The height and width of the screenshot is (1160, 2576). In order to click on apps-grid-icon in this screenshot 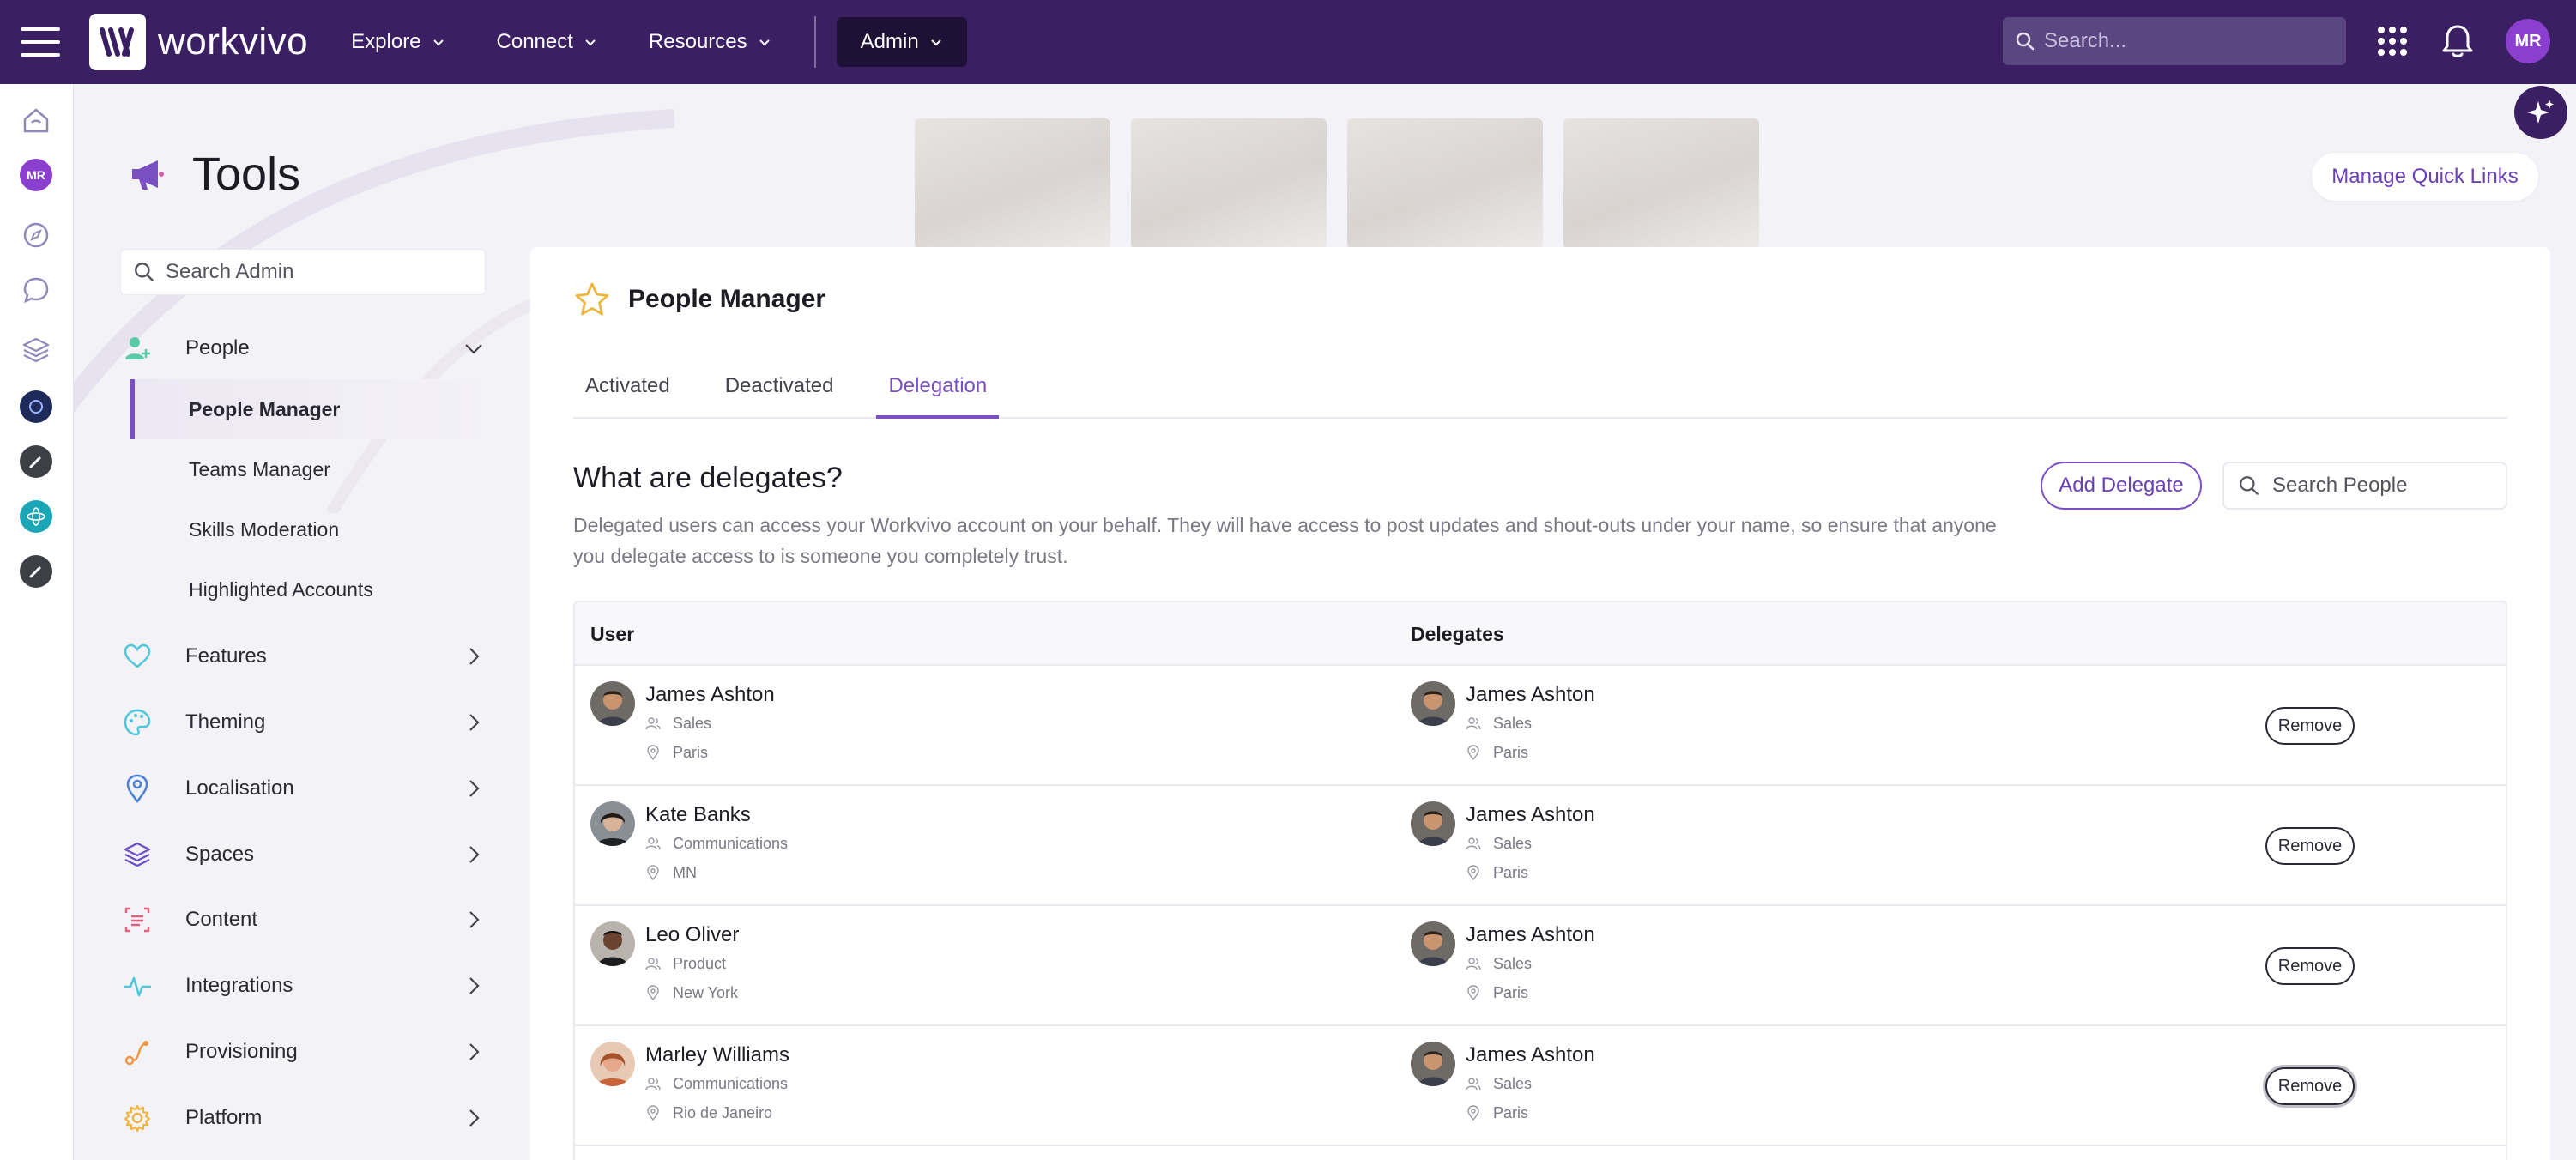, I will do `click(2392, 42)`.